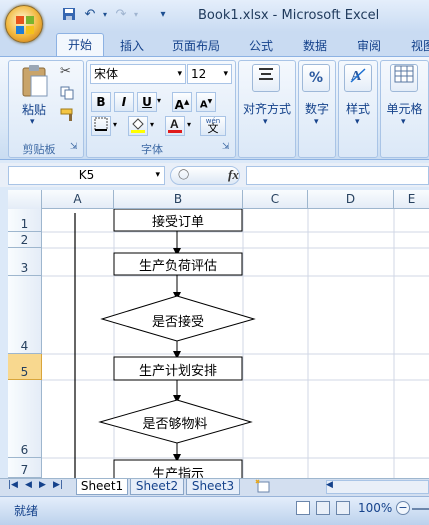  I want to click on percent-icon: %, so click(316, 78).